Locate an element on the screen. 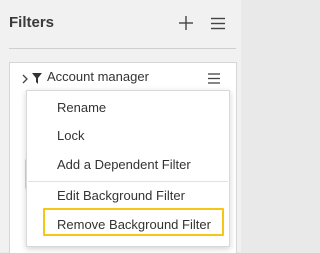 Image resolution: width=320 pixels, height=253 pixels. menu-item-lock: Lock is located at coordinates (128, 136).